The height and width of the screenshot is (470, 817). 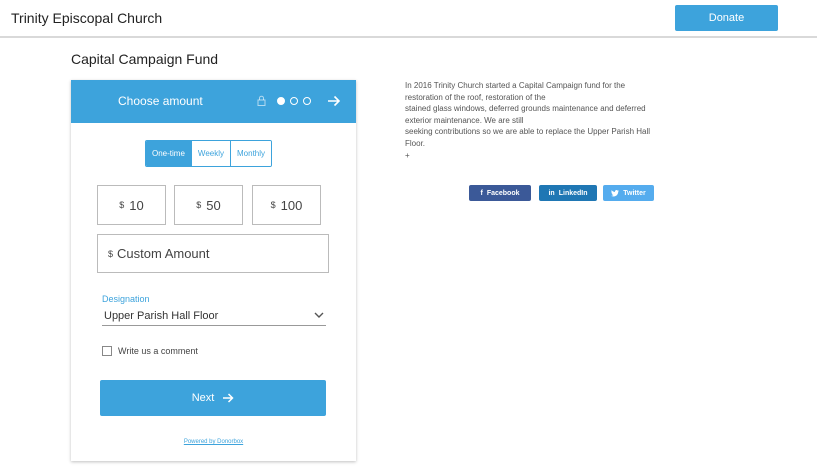 What do you see at coordinates (213, 253) in the screenshot?
I see `custom-amount-input: $ Custom Amount` at bounding box center [213, 253].